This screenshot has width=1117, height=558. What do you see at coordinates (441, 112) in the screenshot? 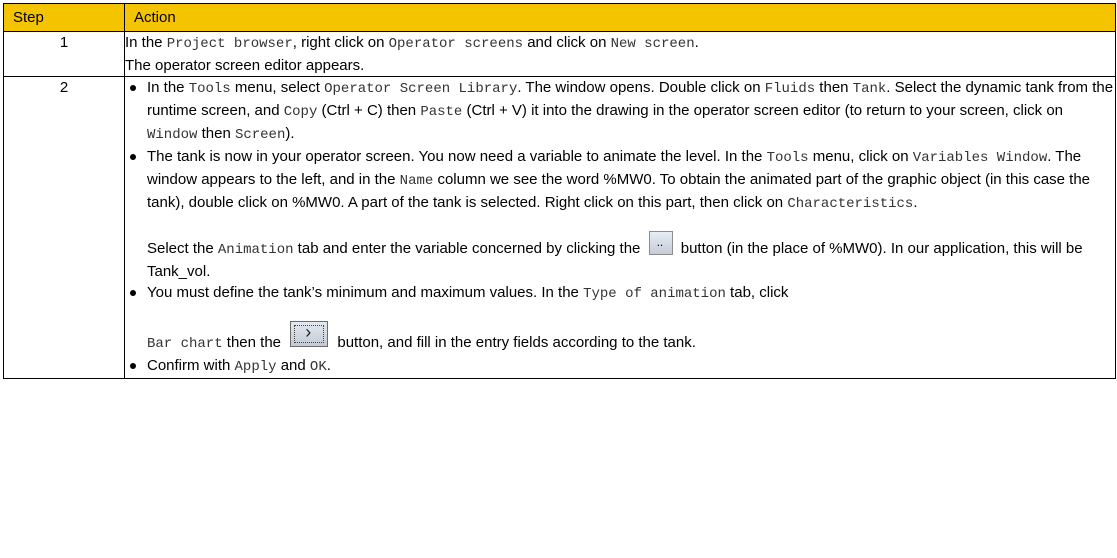
I see `code-term: Paste` at bounding box center [441, 112].